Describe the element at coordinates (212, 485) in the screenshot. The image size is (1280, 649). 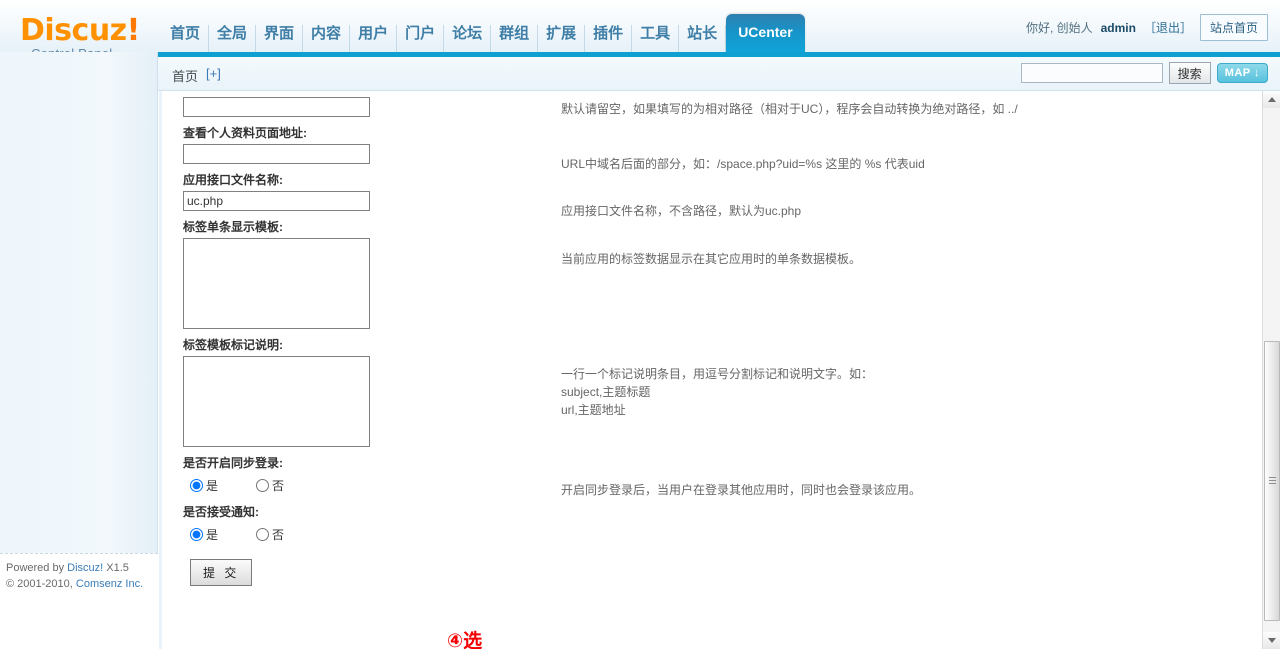
I see `sync-login-yes-label: 是` at that location.